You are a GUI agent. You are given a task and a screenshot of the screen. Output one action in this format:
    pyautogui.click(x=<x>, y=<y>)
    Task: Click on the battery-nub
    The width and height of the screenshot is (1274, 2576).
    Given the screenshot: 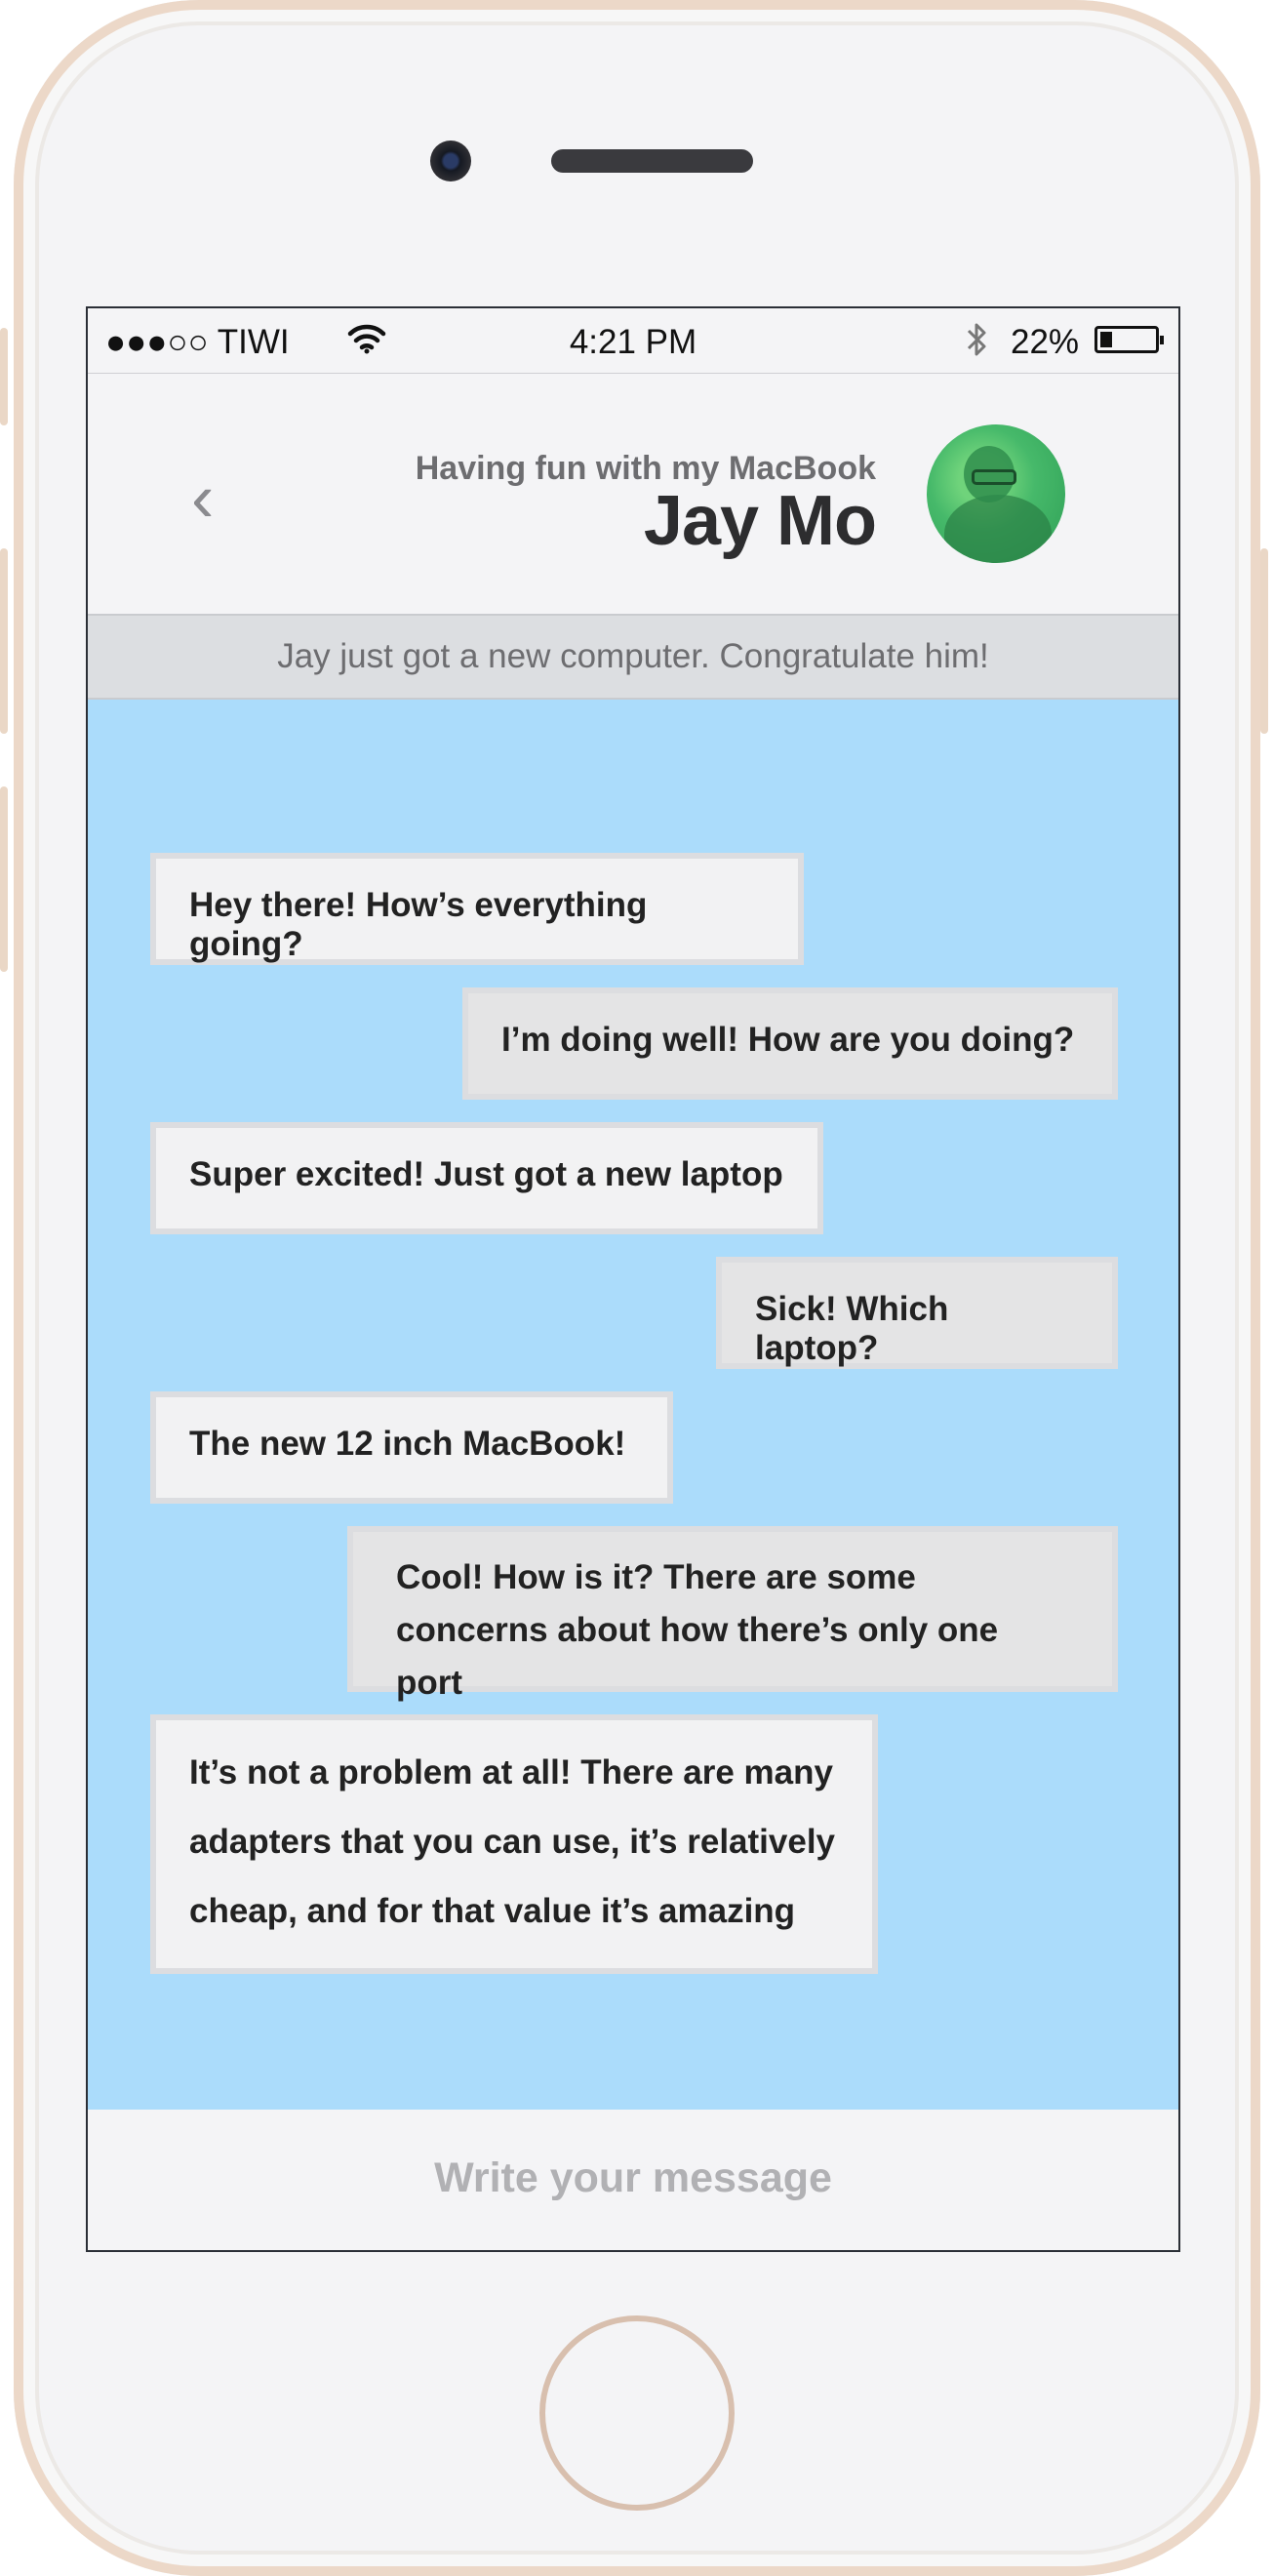 What is the action you would take?
    pyautogui.click(x=1162, y=340)
    